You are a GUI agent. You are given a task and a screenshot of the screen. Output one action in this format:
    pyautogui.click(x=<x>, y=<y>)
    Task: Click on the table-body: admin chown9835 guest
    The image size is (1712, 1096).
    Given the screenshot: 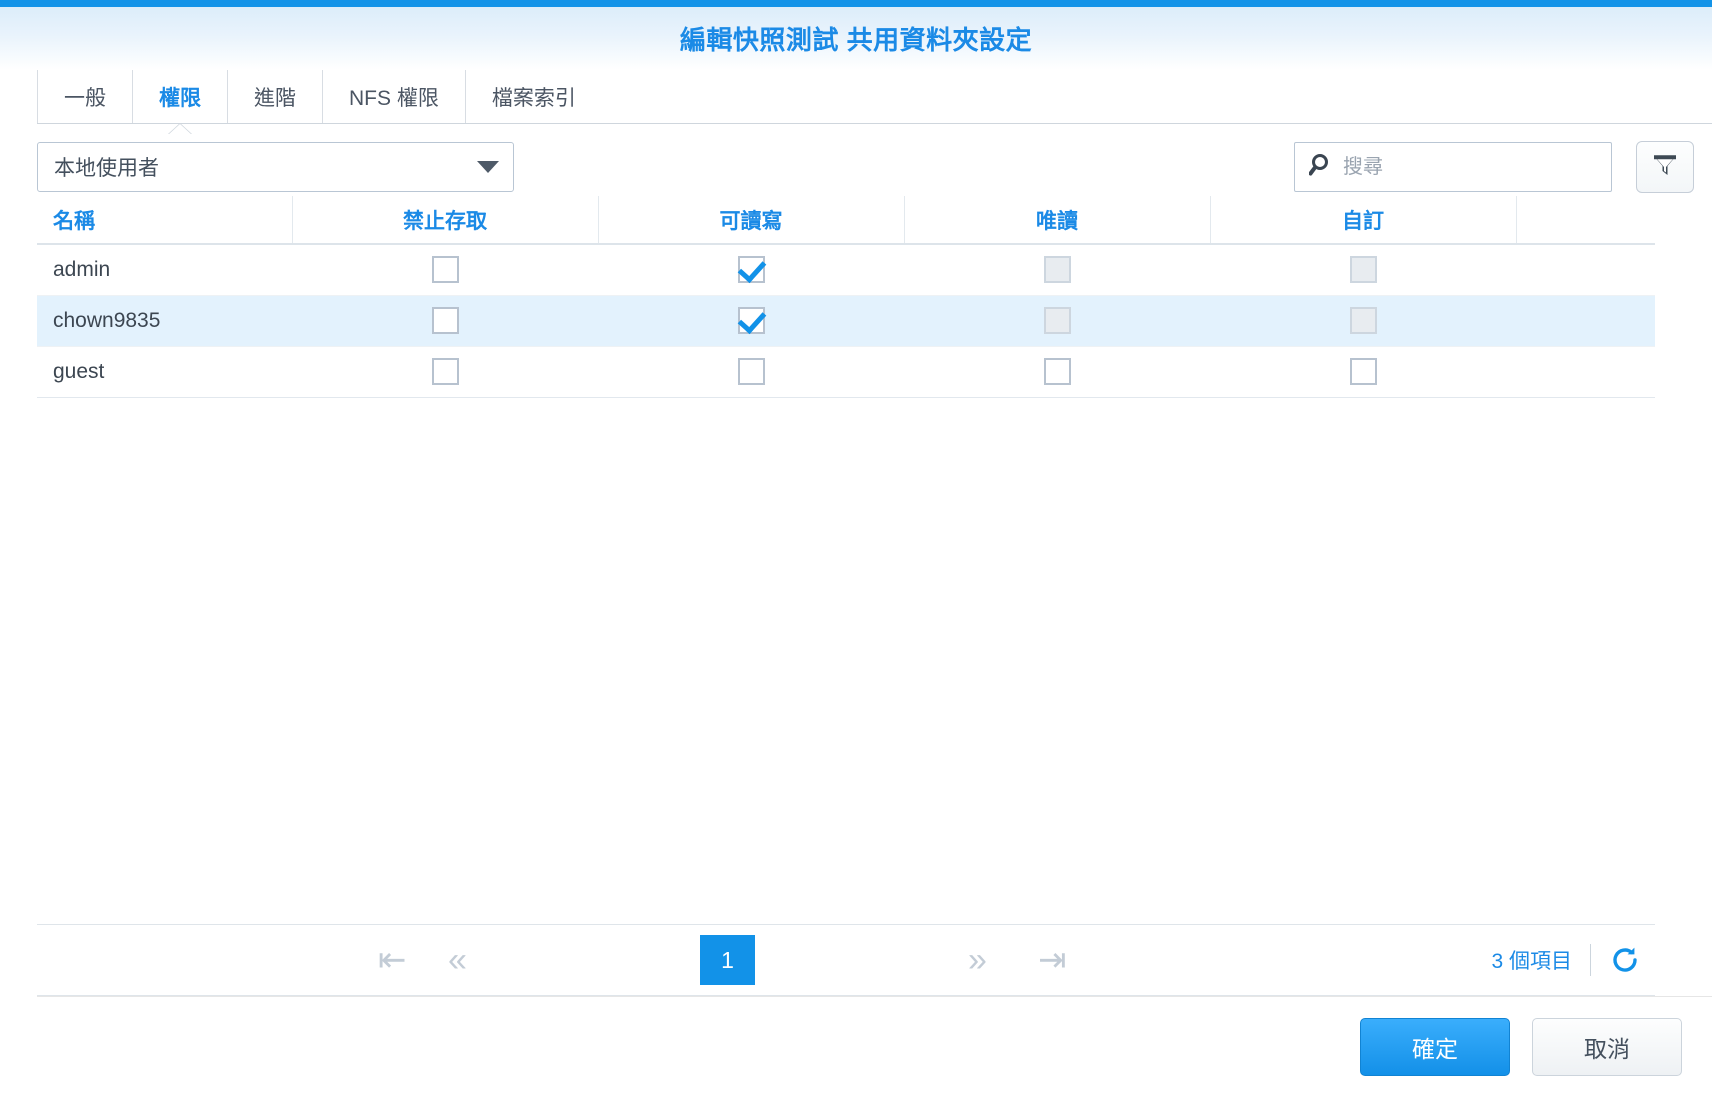 What is the action you would take?
    pyautogui.click(x=846, y=321)
    